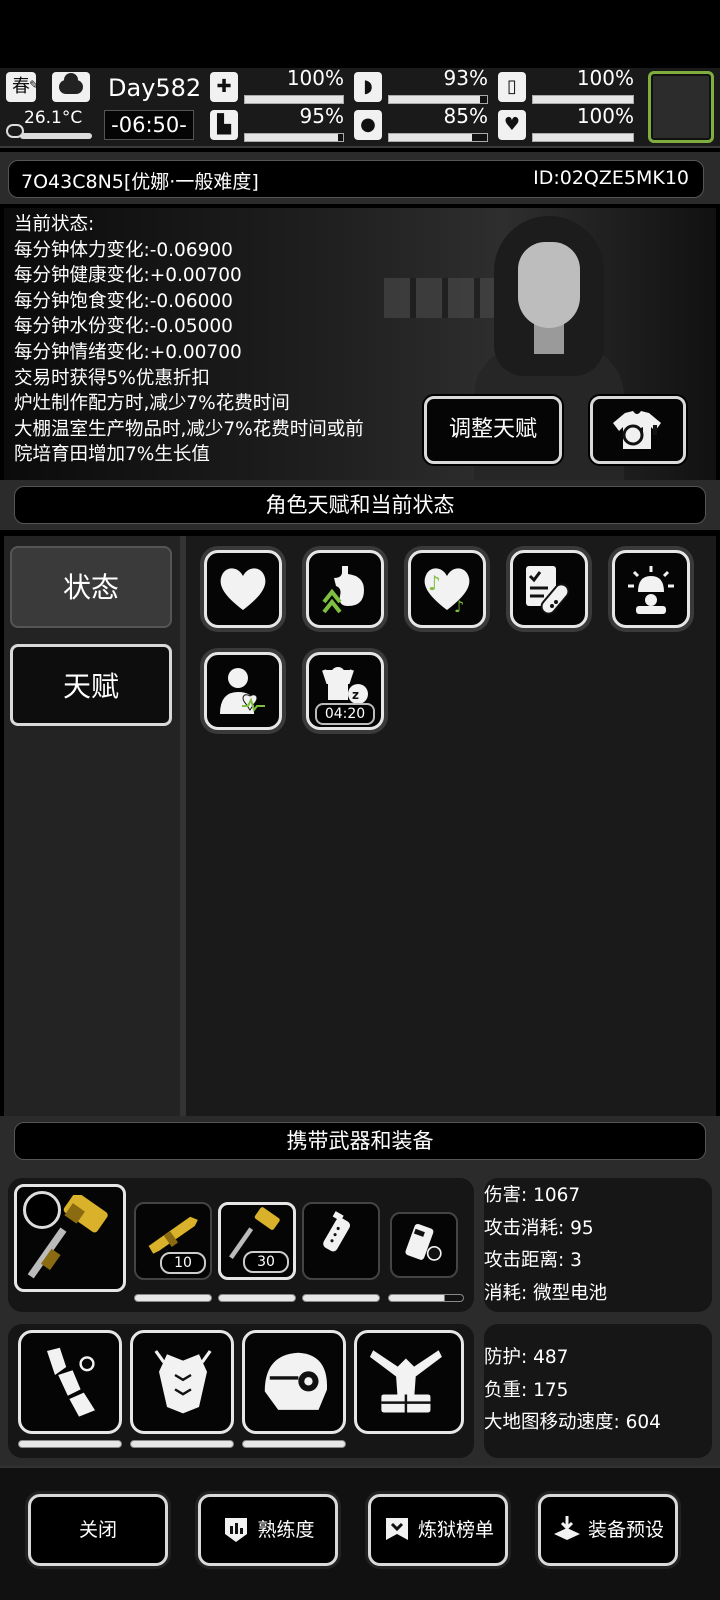 This screenshot has width=720, height=1600. I want to click on close-button-label: 关闭, so click(97, 1530).